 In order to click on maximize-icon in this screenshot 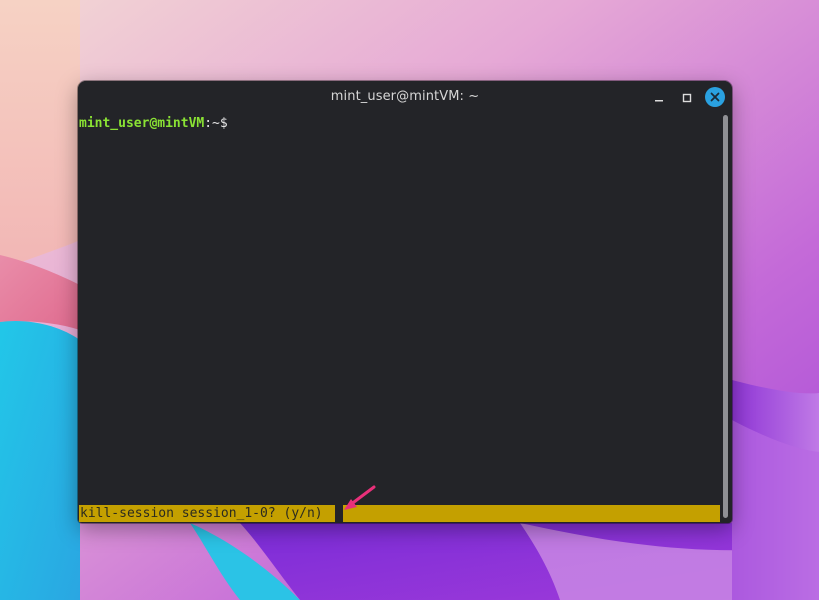, I will do `click(687, 98)`.